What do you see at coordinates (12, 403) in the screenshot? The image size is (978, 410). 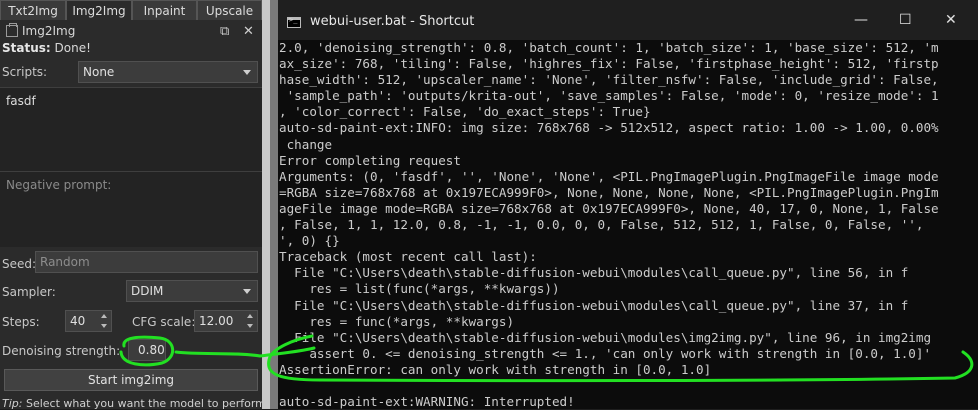 I see `tip-prefix: Tip:` at bounding box center [12, 403].